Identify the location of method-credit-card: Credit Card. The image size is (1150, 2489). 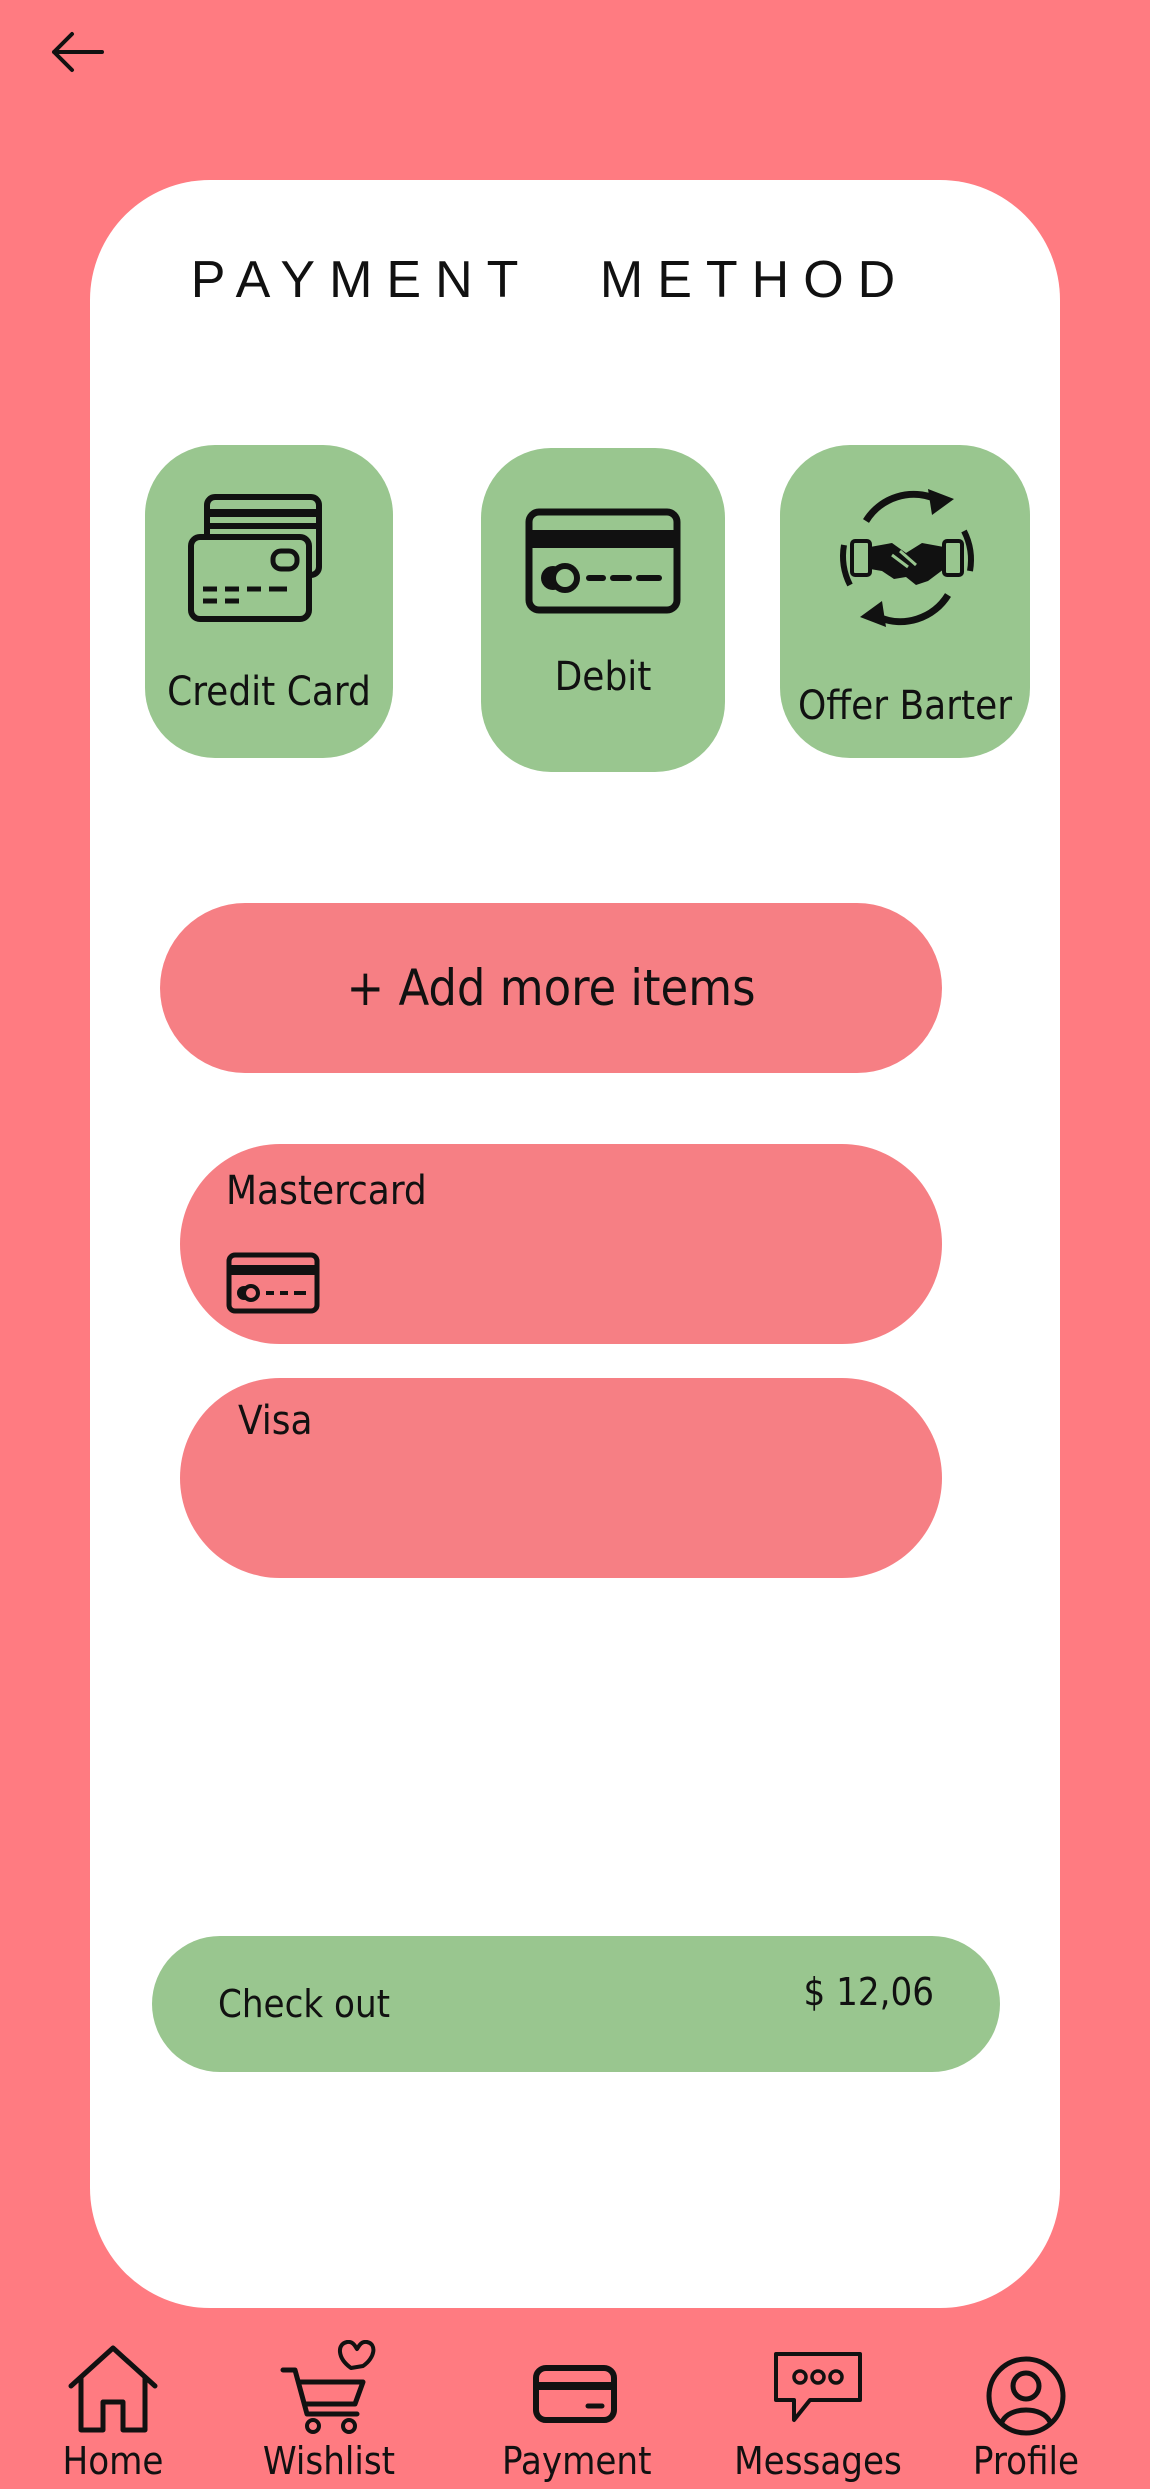
(269, 601).